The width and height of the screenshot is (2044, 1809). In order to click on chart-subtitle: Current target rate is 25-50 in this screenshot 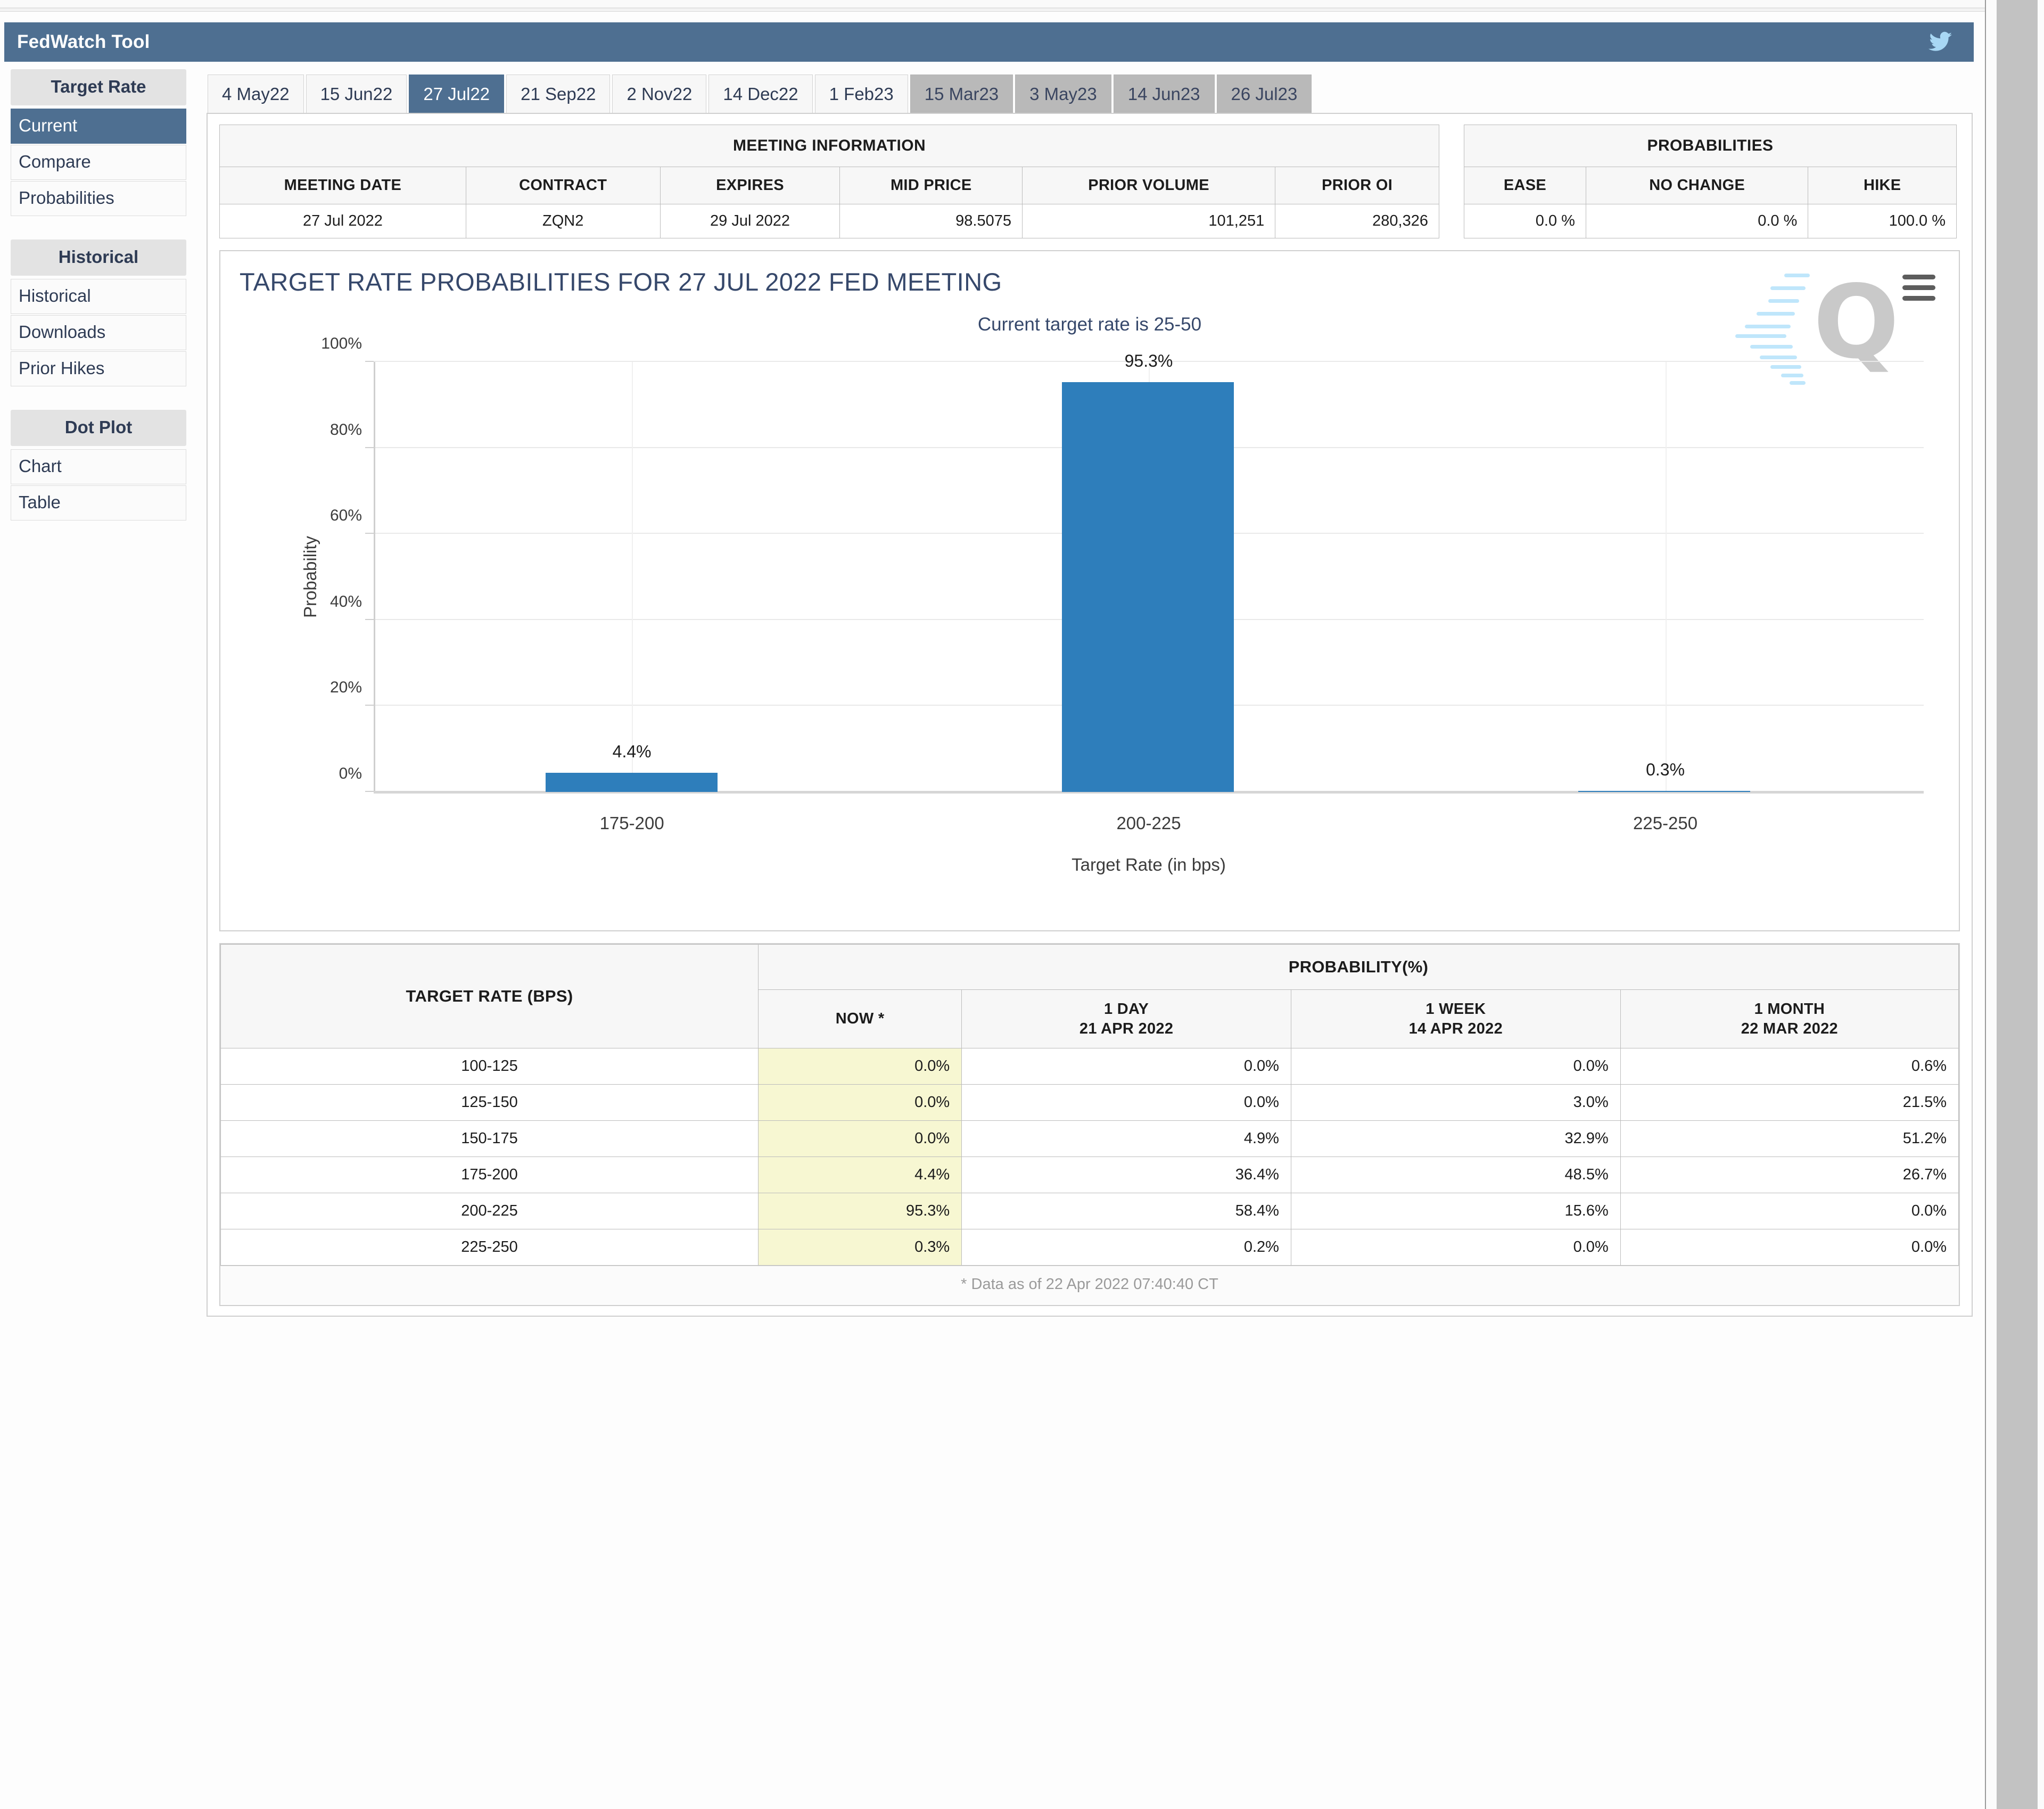, I will do `click(1089, 324)`.